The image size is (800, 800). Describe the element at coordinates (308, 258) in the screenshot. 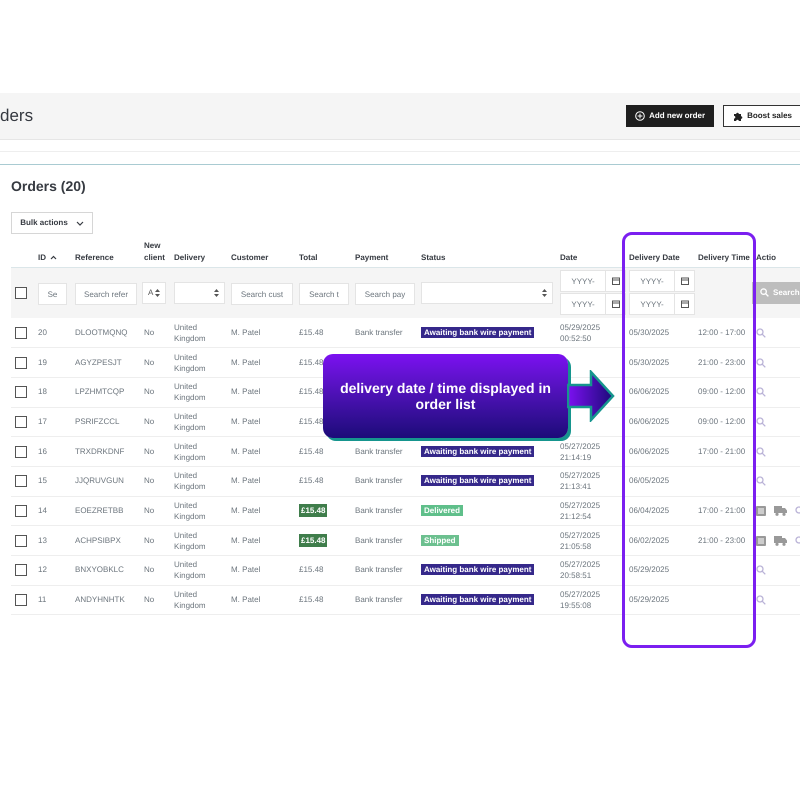

I see `column-header: Total` at that location.